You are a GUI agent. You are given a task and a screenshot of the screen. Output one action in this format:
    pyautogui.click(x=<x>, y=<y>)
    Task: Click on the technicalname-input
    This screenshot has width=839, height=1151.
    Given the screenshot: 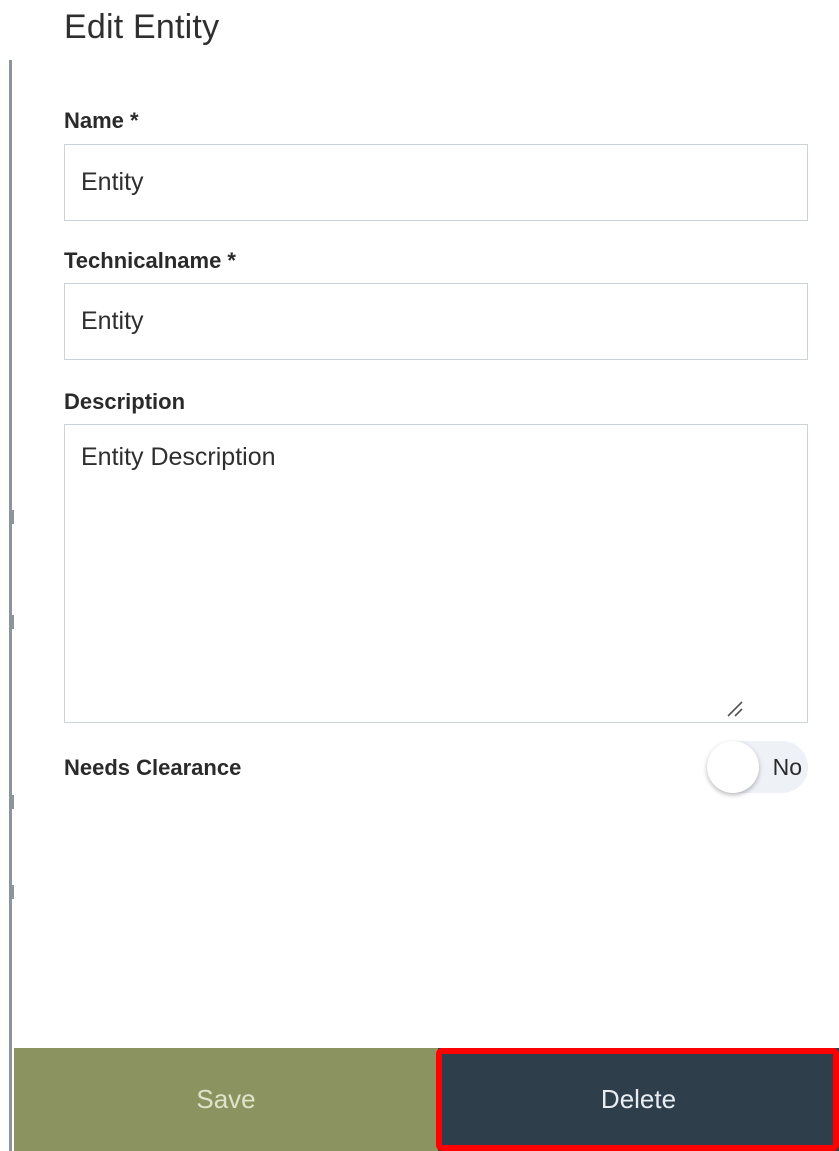 What is the action you would take?
    pyautogui.click(x=436, y=321)
    